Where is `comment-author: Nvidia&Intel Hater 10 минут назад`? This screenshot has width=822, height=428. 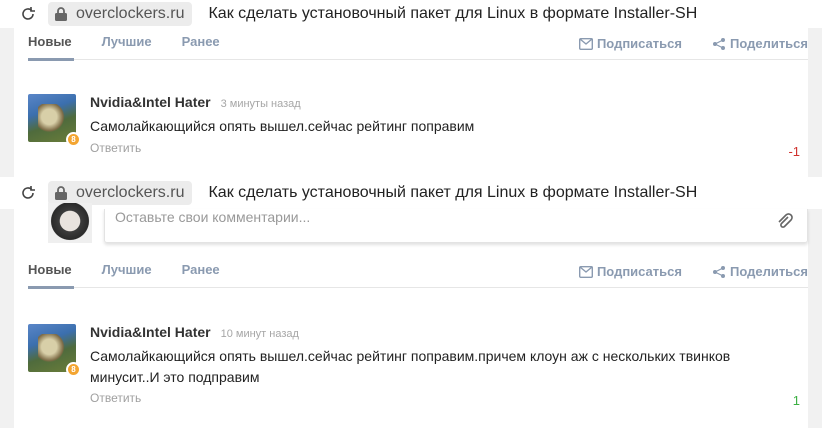 comment-author: Nvidia&Intel Hater 10 минут назад is located at coordinates (194, 332).